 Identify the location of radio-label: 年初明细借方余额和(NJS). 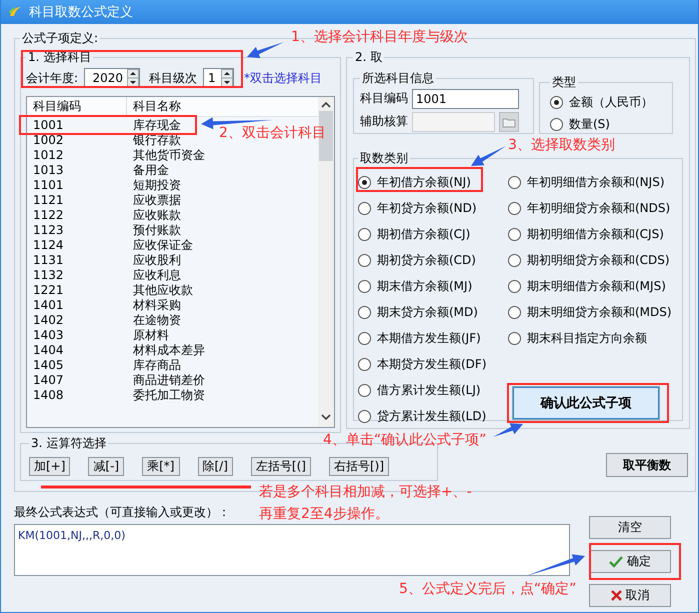
(595, 182).